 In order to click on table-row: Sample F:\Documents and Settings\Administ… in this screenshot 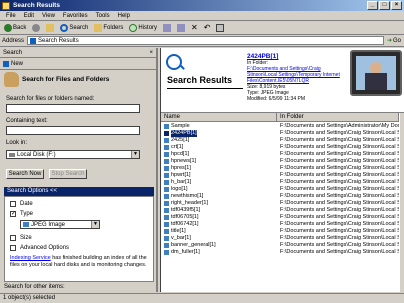, I will do `click(280, 126)`.